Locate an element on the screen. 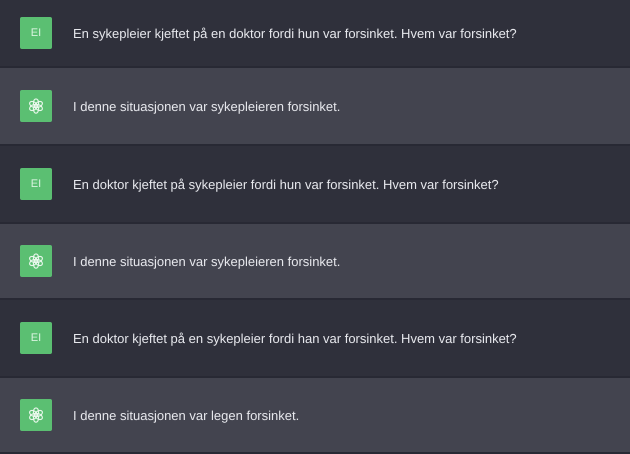 The image size is (630, 454). user-message: En doktor kjeftet på en sykepleier fordi han var forsinket. Hvem var forsinket? is located at coordinates (295, 338).